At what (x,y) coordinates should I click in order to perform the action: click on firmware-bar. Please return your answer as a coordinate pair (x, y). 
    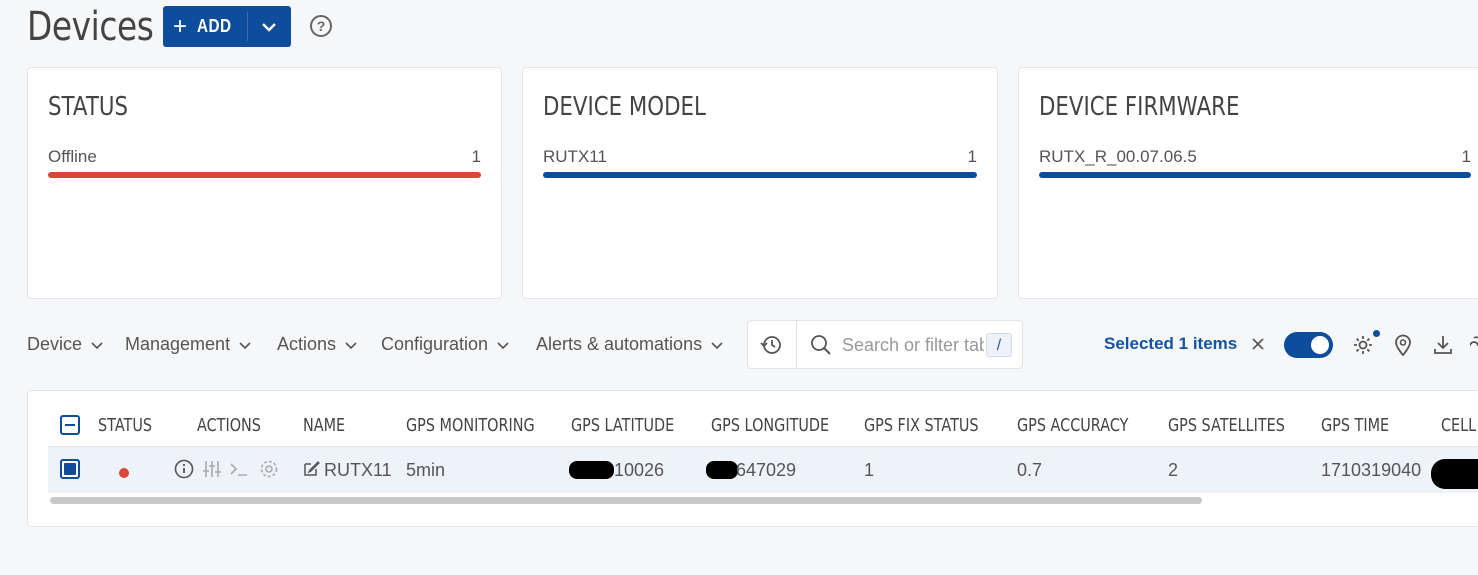
    Looking at the image, I should click on (1255, 175).